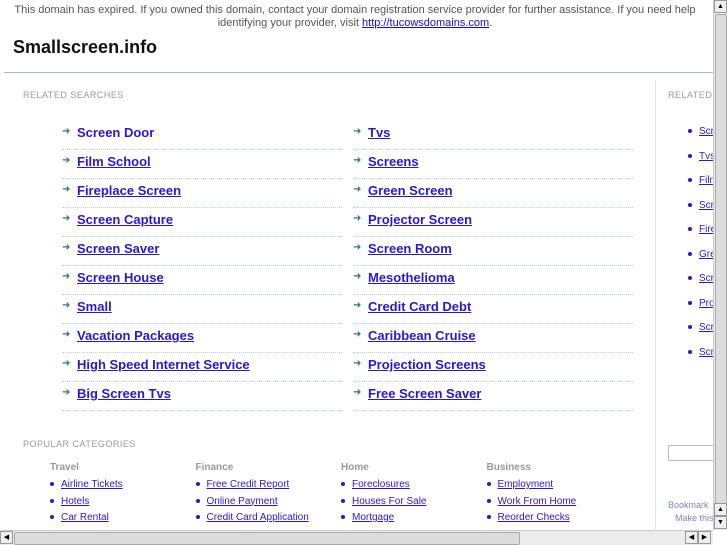 The width and height of the screenshot is (727, 545). I want to click on category-link: Free Credit Report, so click(248, 484).